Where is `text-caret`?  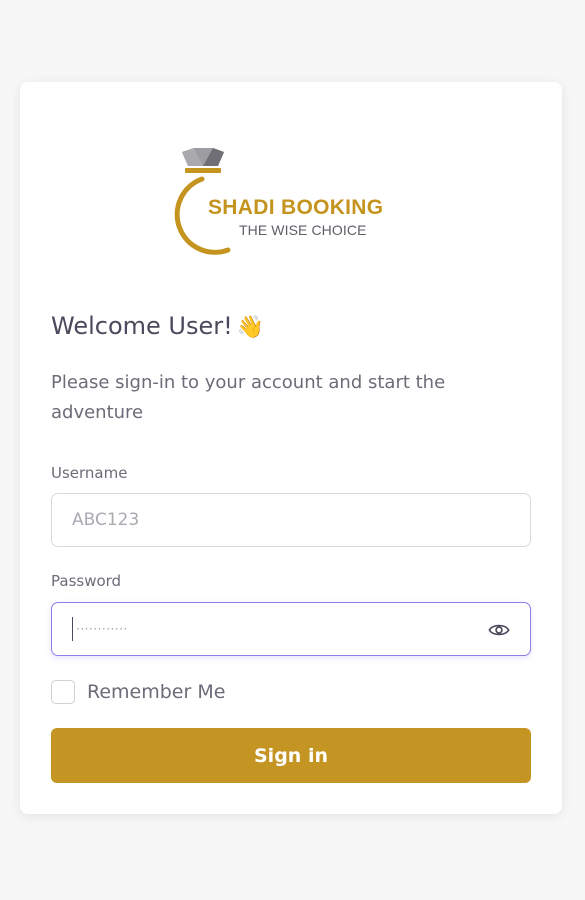
text-caret is located at coordinates (72, 629).